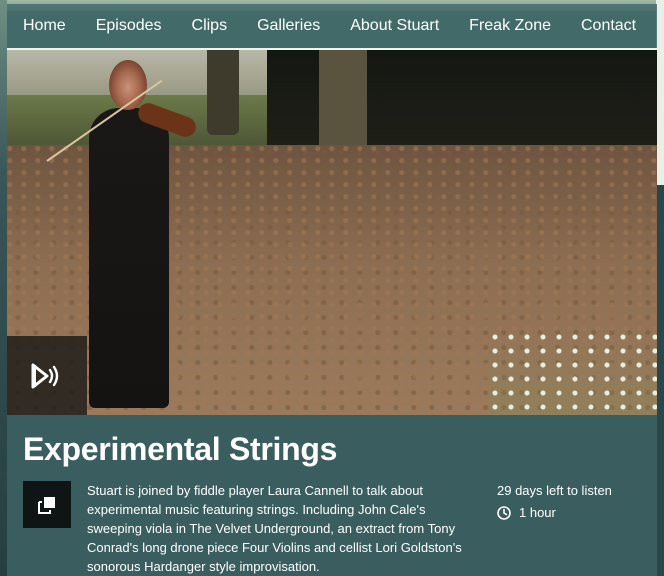 This screenshot has height=576, width=664. I want to click on duration-label: 1 hour, so click(537, 512).